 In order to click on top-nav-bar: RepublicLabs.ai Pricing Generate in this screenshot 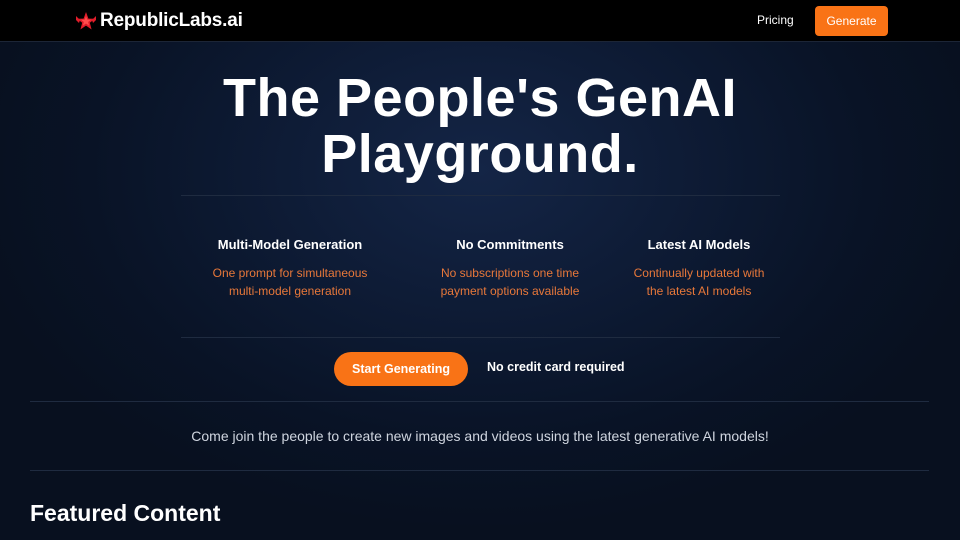, I will do `click(480, 21)`.